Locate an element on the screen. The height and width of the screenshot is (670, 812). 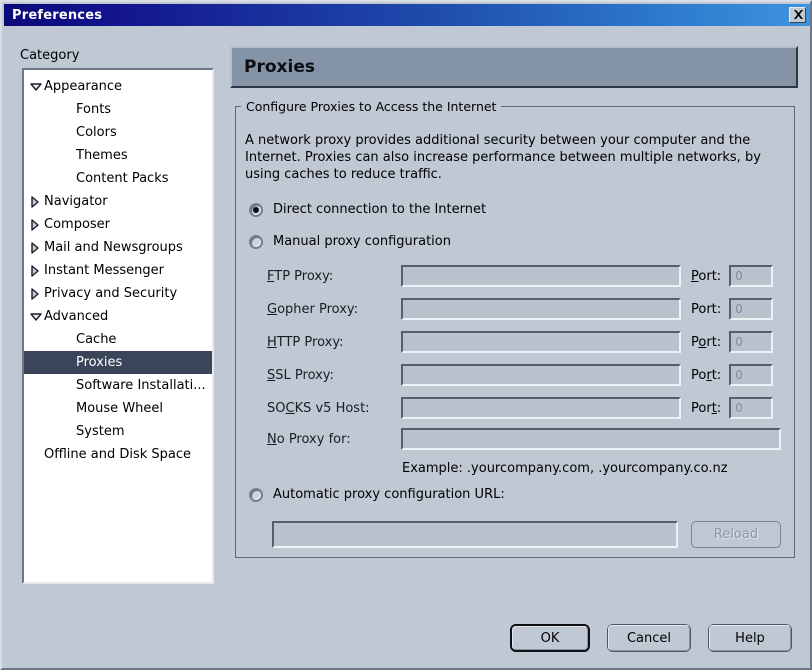
proxy-field-label: HTTP Proxy: is located at coordinates (334, 342).